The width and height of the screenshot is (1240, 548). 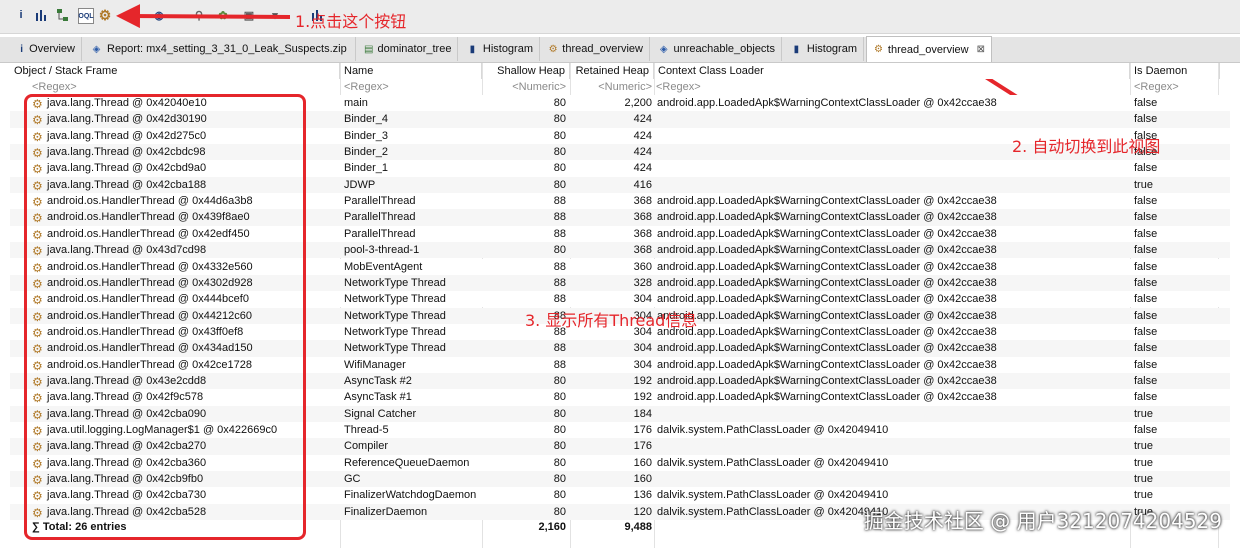 What do you see at coordinates (638, 527) in the screenshot?
I see `total-retained: 9,488` at bounding box center [638, 527].